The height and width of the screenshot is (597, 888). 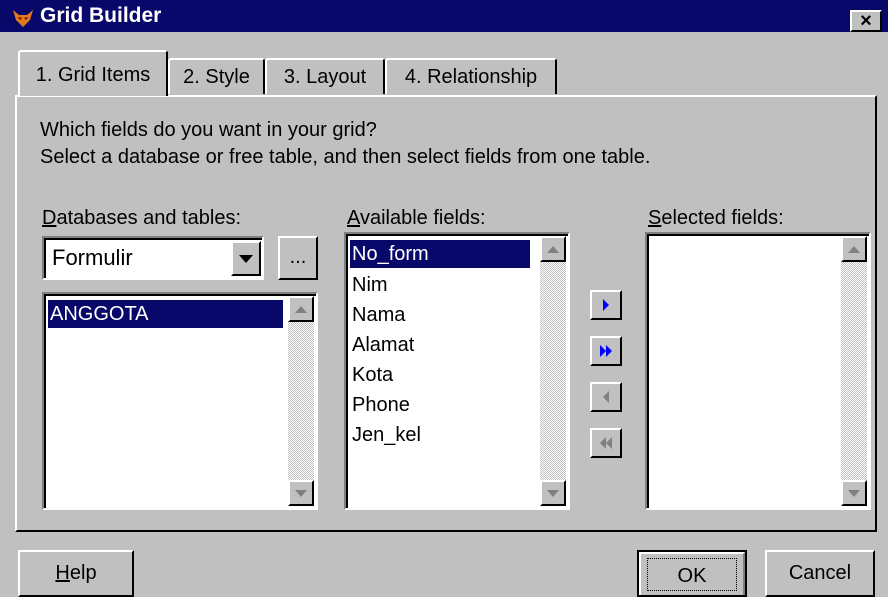 I want to click on databases-label: Databases and tables:, so click(x=141, y=218).